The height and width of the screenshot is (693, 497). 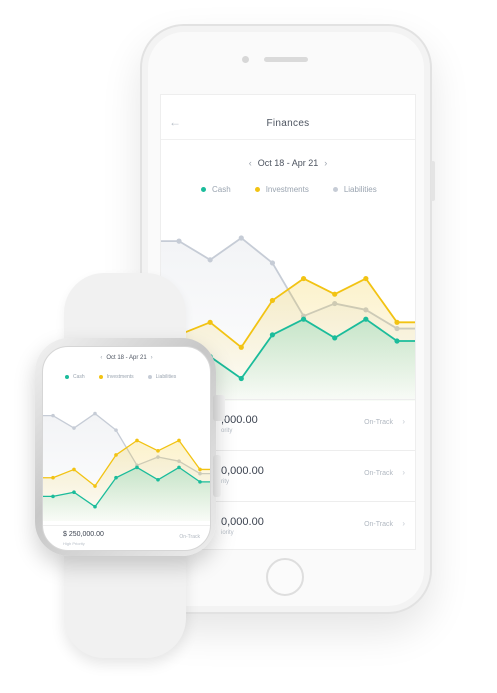 What do you see at coordinates (126, 525) in the screenshot?
I see `watch-account-row-divider` at bounding box center [126, 525].